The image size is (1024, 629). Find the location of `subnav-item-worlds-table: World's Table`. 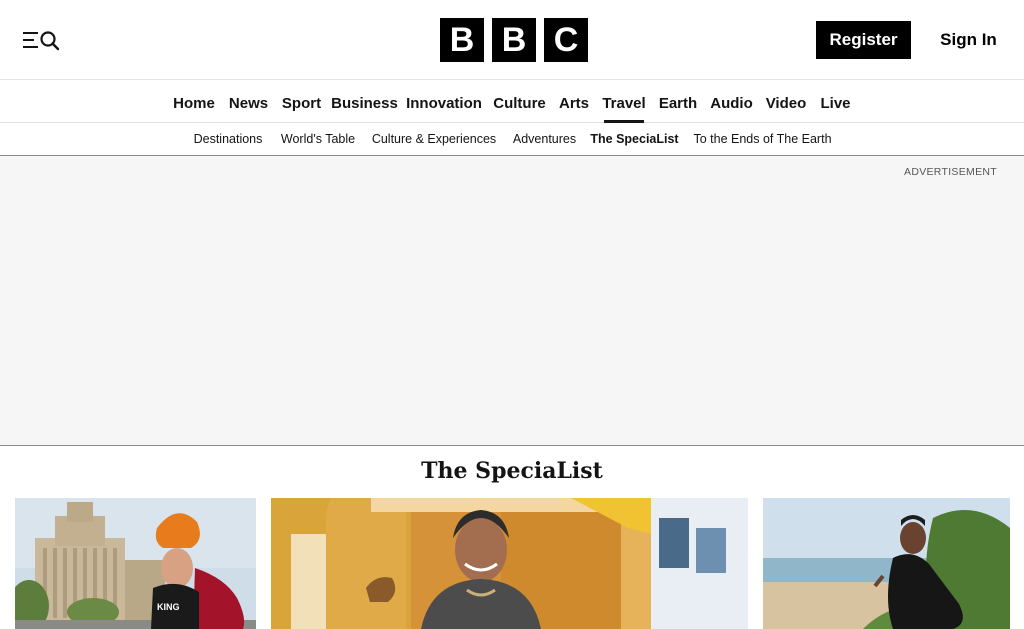

subnav-item-worlds-table: World's Table is located at coordinates (318, 139).